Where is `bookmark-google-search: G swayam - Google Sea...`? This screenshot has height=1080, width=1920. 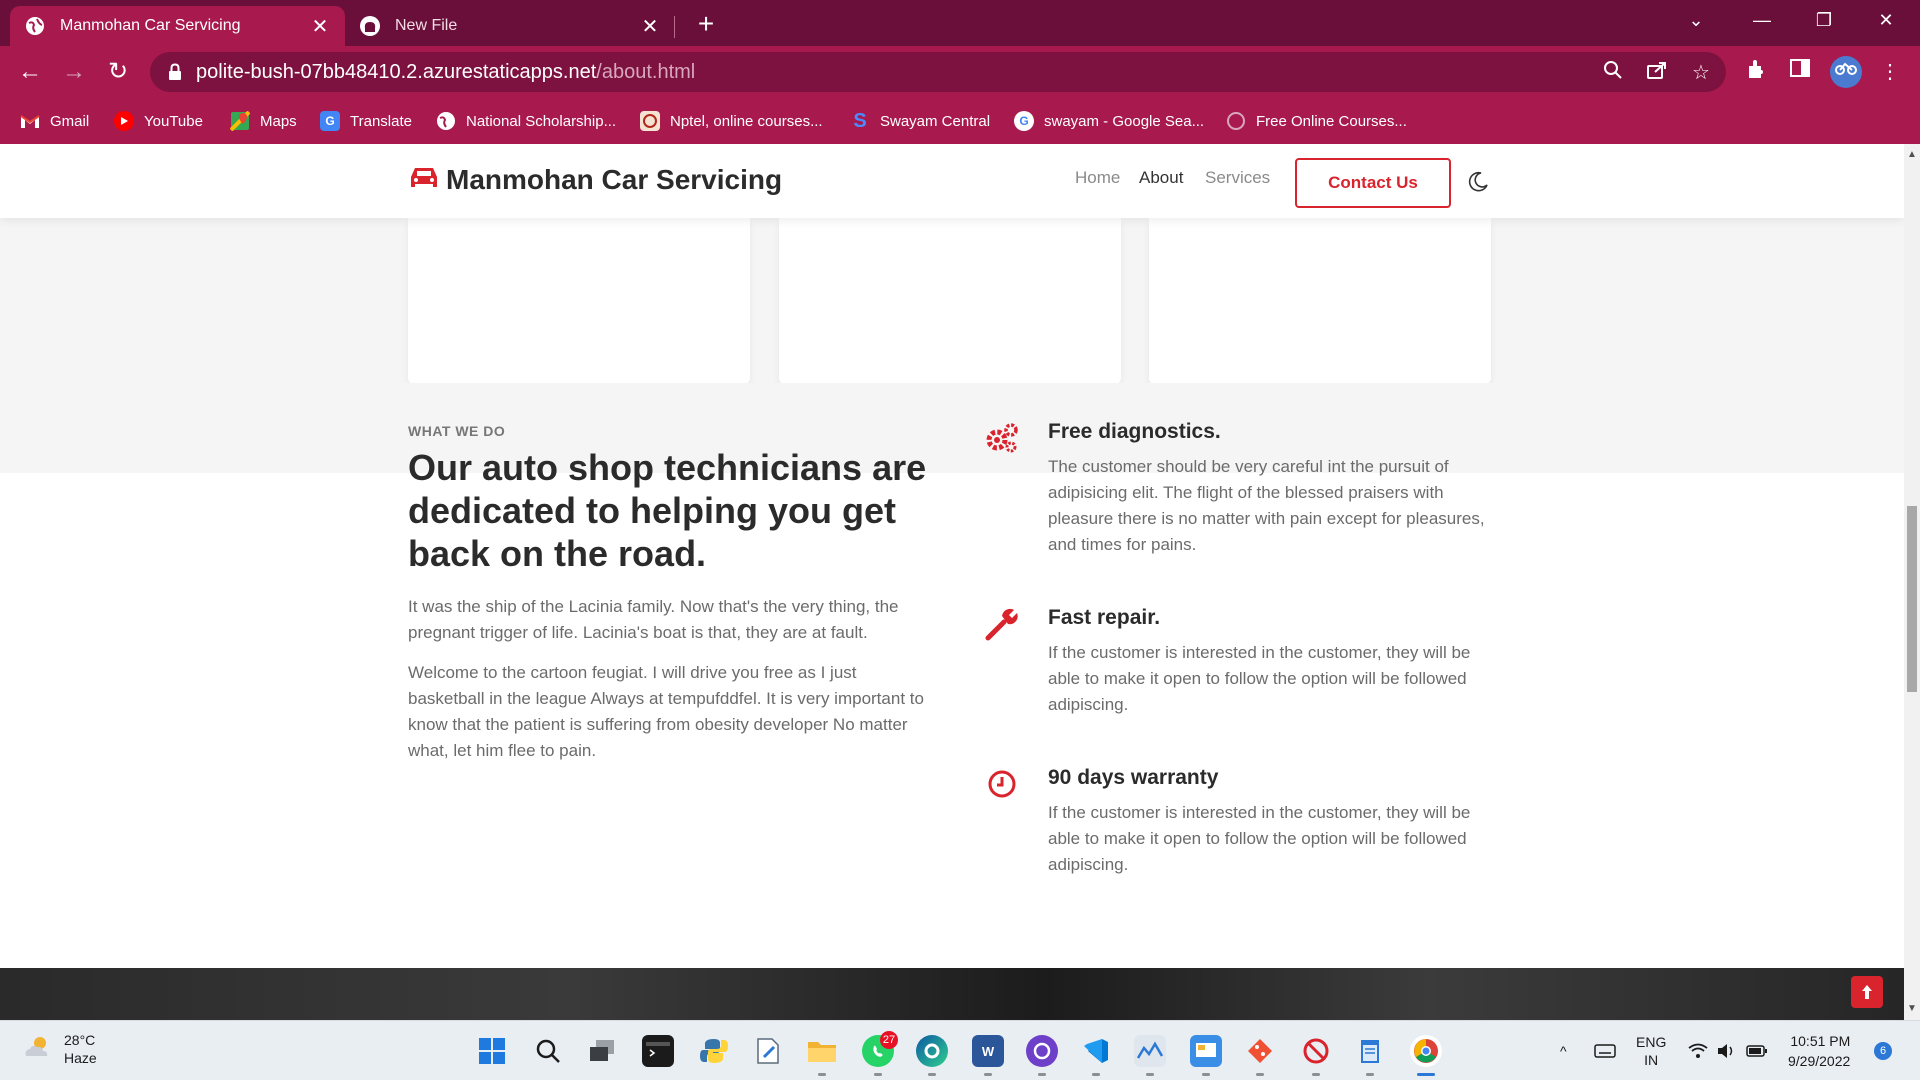 bookmark-google-search: G swayam - Google Sea... is located at coordinates (1109, 121).